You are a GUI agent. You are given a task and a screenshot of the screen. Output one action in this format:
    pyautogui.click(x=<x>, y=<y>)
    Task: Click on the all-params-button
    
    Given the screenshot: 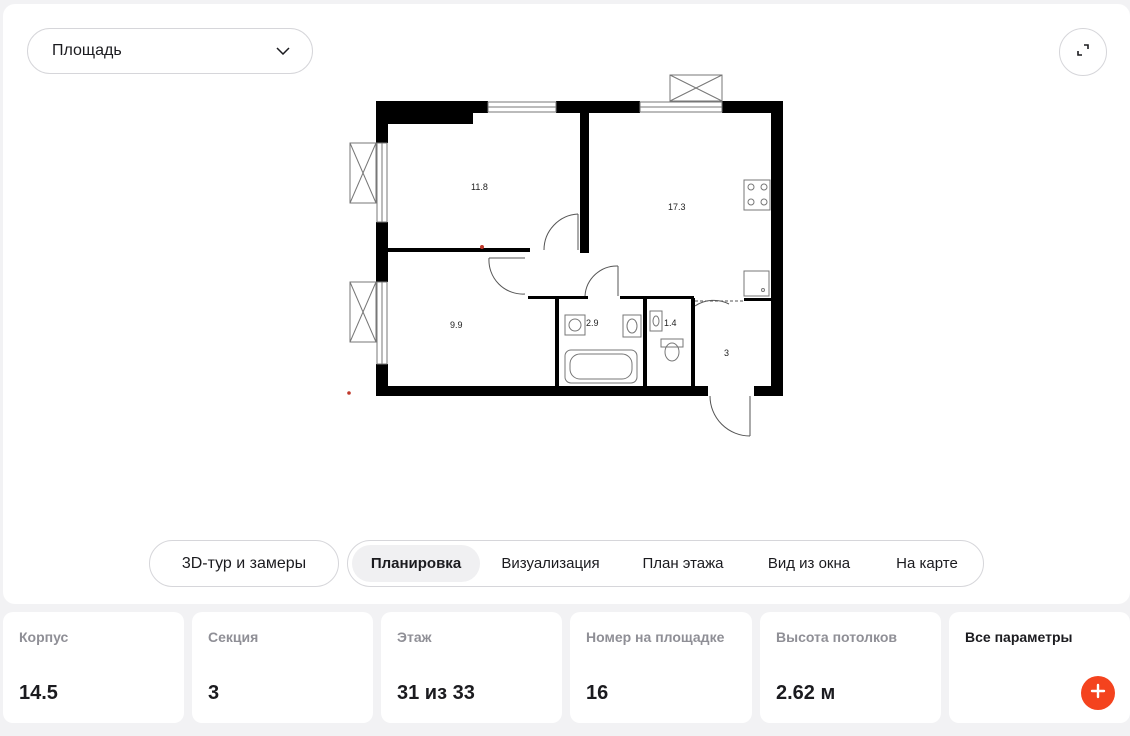 What is the action you would take?
    pyautogui.click(x=1098, y=693)
    